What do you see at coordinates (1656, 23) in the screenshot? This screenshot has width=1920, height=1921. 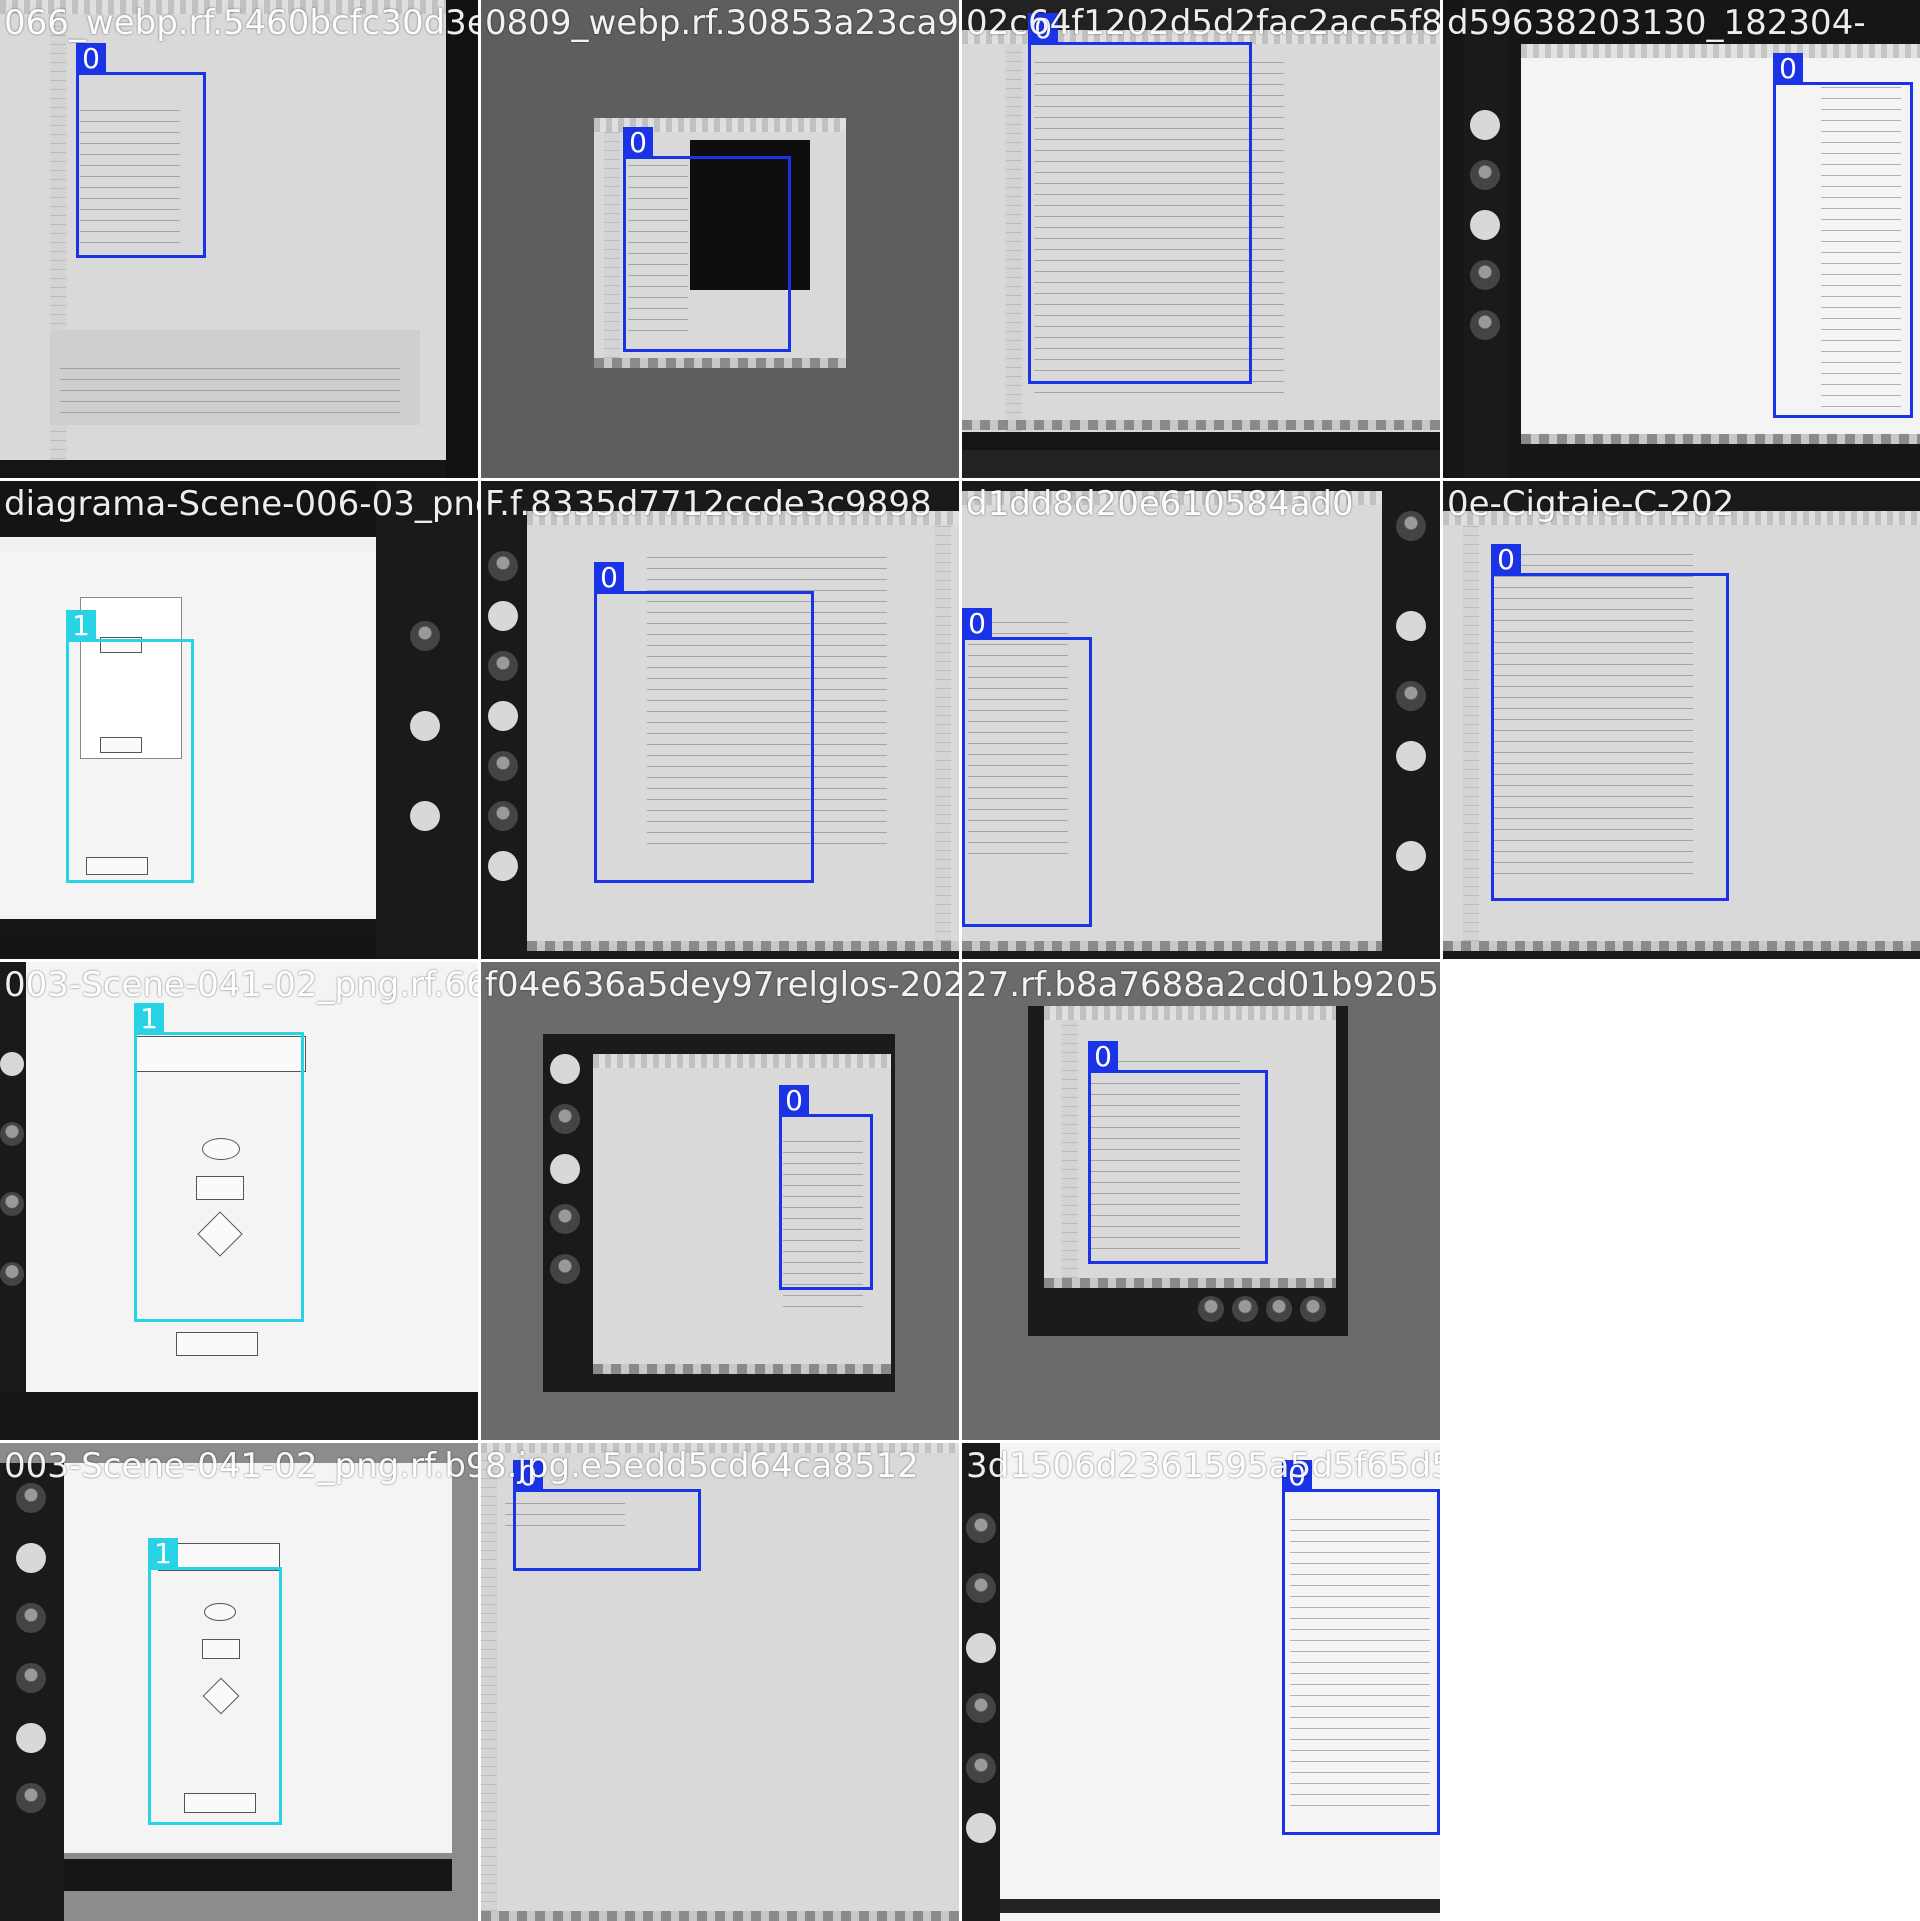 I see `image-filename: d59638203130_182304-` at bounding box center [1656, 23].